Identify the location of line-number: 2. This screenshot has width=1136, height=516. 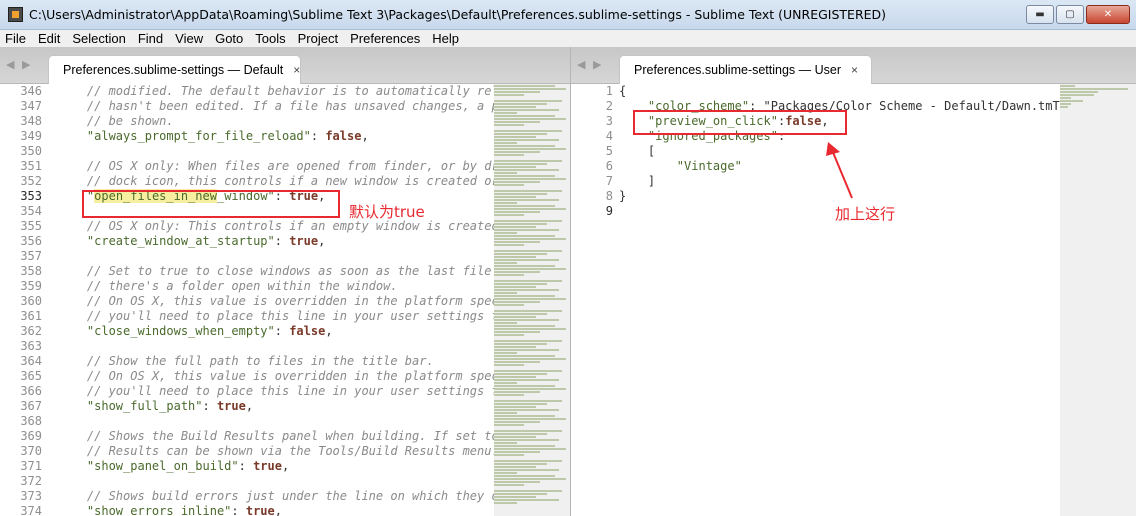
(609, 106).